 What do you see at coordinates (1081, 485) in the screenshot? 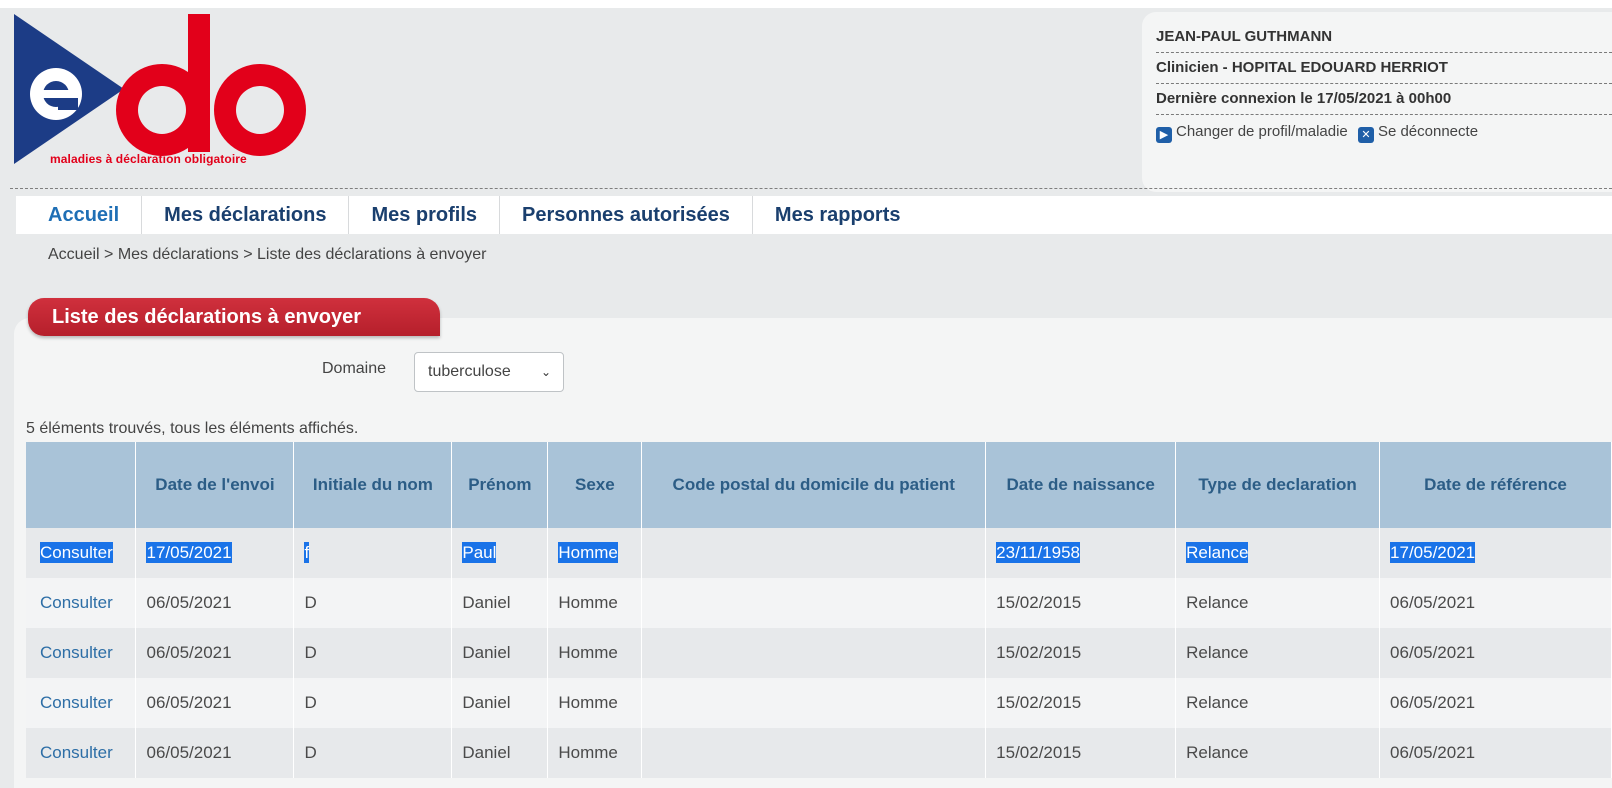
I see `col-header-date-naissance: Date de naissance` at bounding box center [1081, 485].